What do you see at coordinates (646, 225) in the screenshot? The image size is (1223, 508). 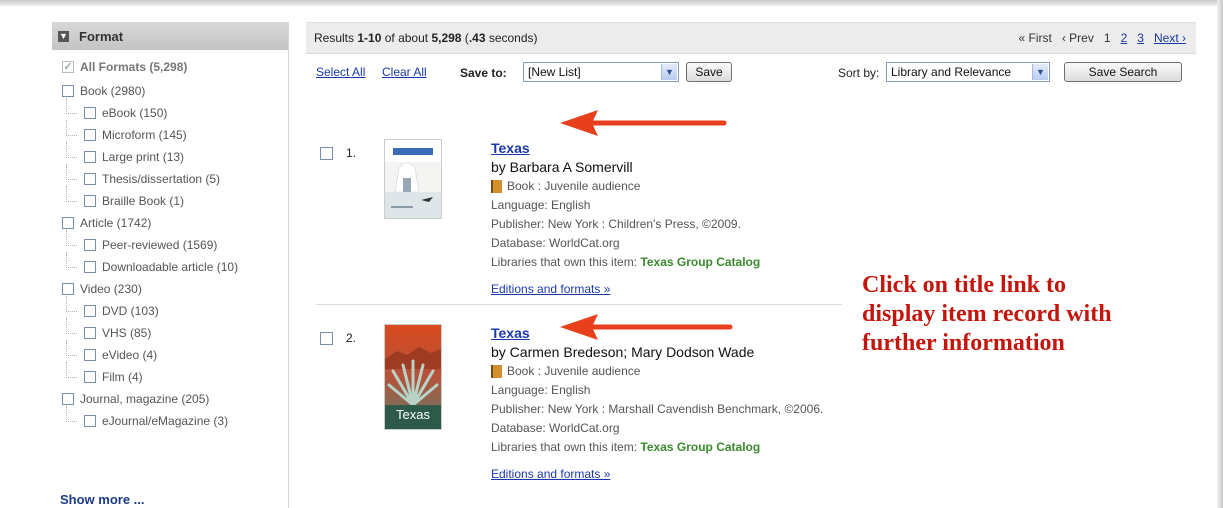 I see `annotation-arrows` at bounding box center [646, 225].